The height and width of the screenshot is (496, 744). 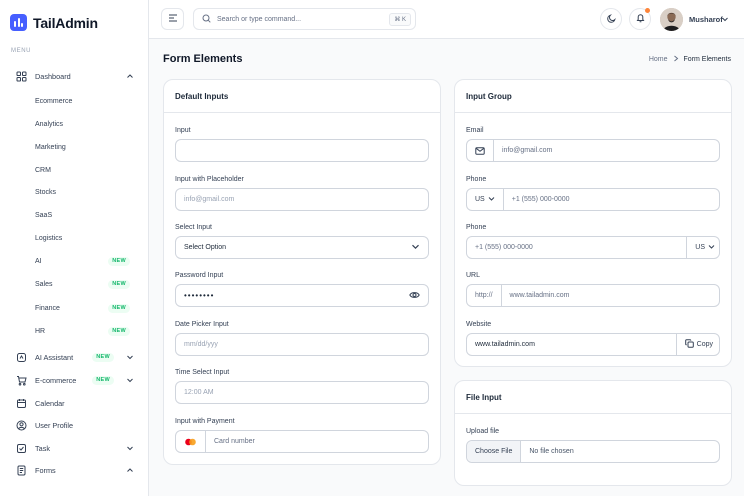 What do you see at coordinates (414, 296) in the screenshot?
I see `eye-icon` at bounding box center [414, 296].